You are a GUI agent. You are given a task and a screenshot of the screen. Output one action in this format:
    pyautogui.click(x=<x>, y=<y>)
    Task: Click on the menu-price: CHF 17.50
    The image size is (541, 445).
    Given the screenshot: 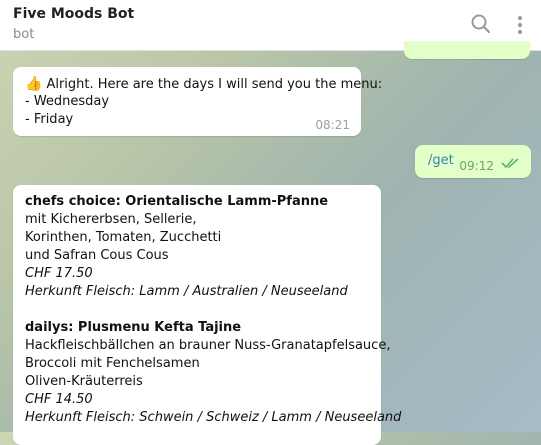 What is the action you would take?
    pyautogui.click(x=59, y=273)
    